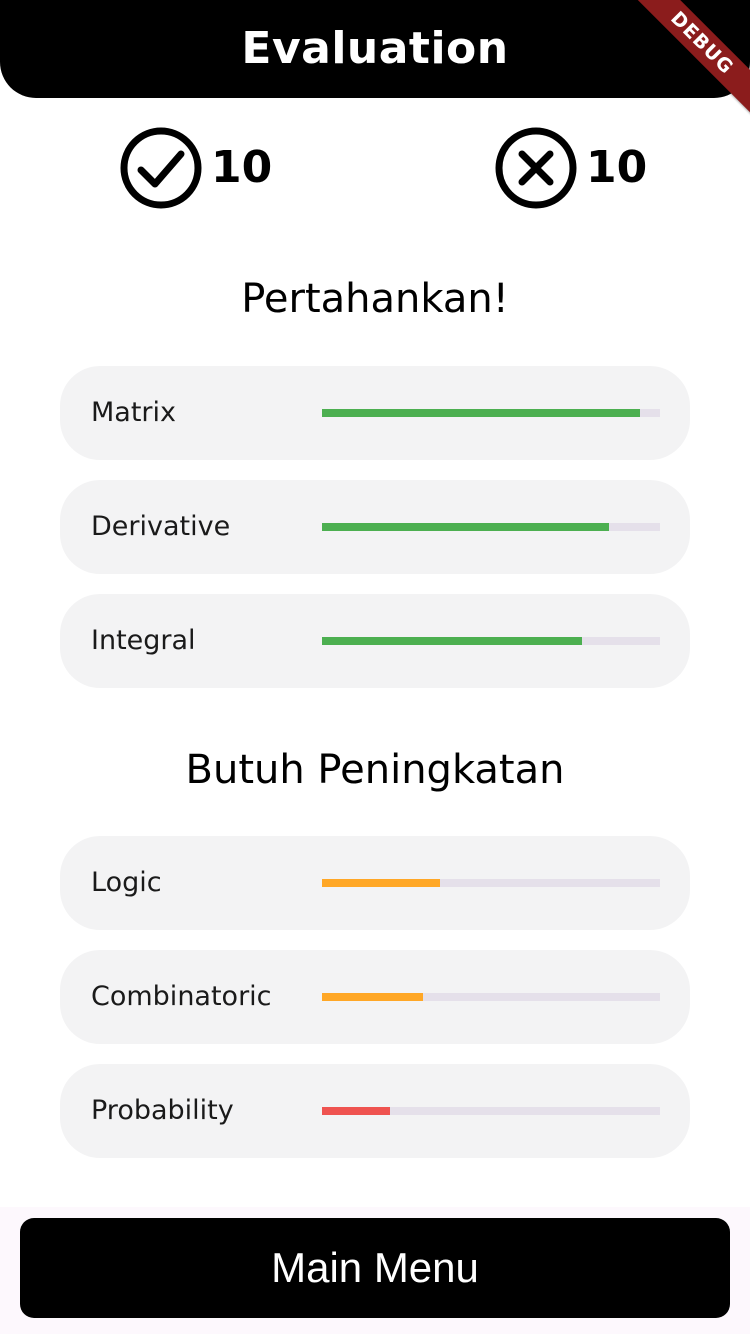 The image size is (750, 1334). I want to click on wrong-count: 10, so click(617, 167).